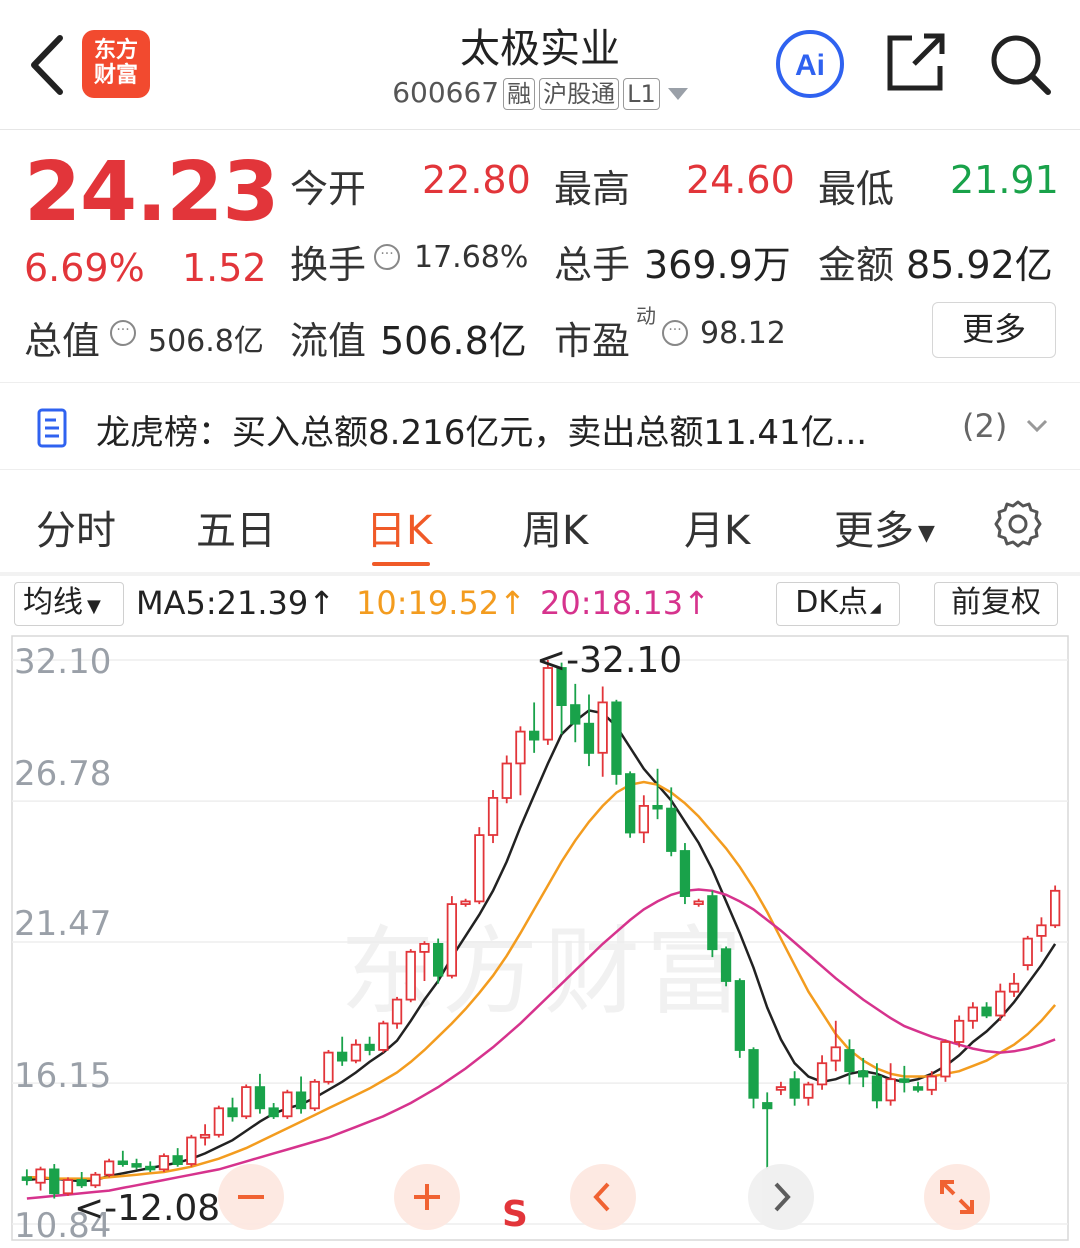 This screenshot has height=1248, width=1080. Describe the element at coordinates (427, 1197) in the screenshot. I see `zoom-in-button` at that location.